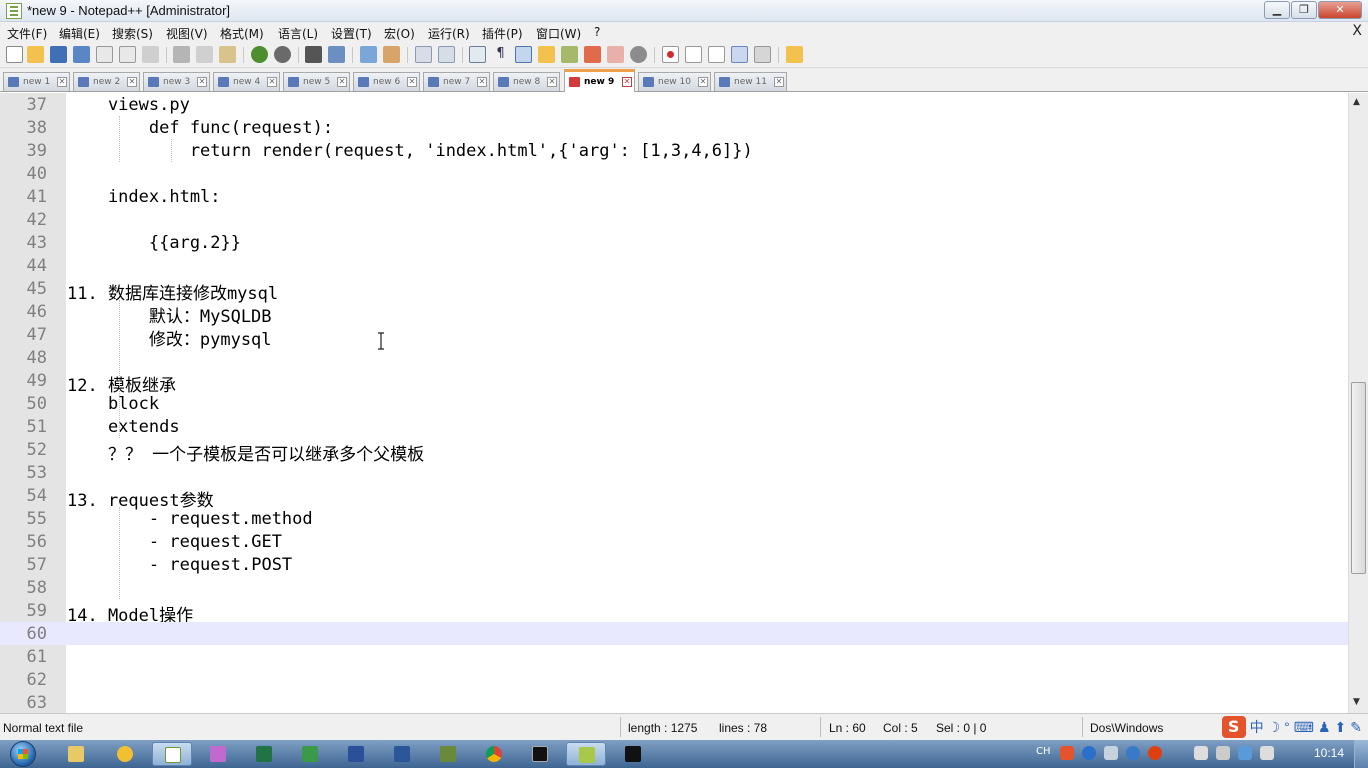  What do you see at coordinates (599, 80) in the screenshot?
I see `tab-new-9: new 9 ✕` at bounding box center [599, 80].